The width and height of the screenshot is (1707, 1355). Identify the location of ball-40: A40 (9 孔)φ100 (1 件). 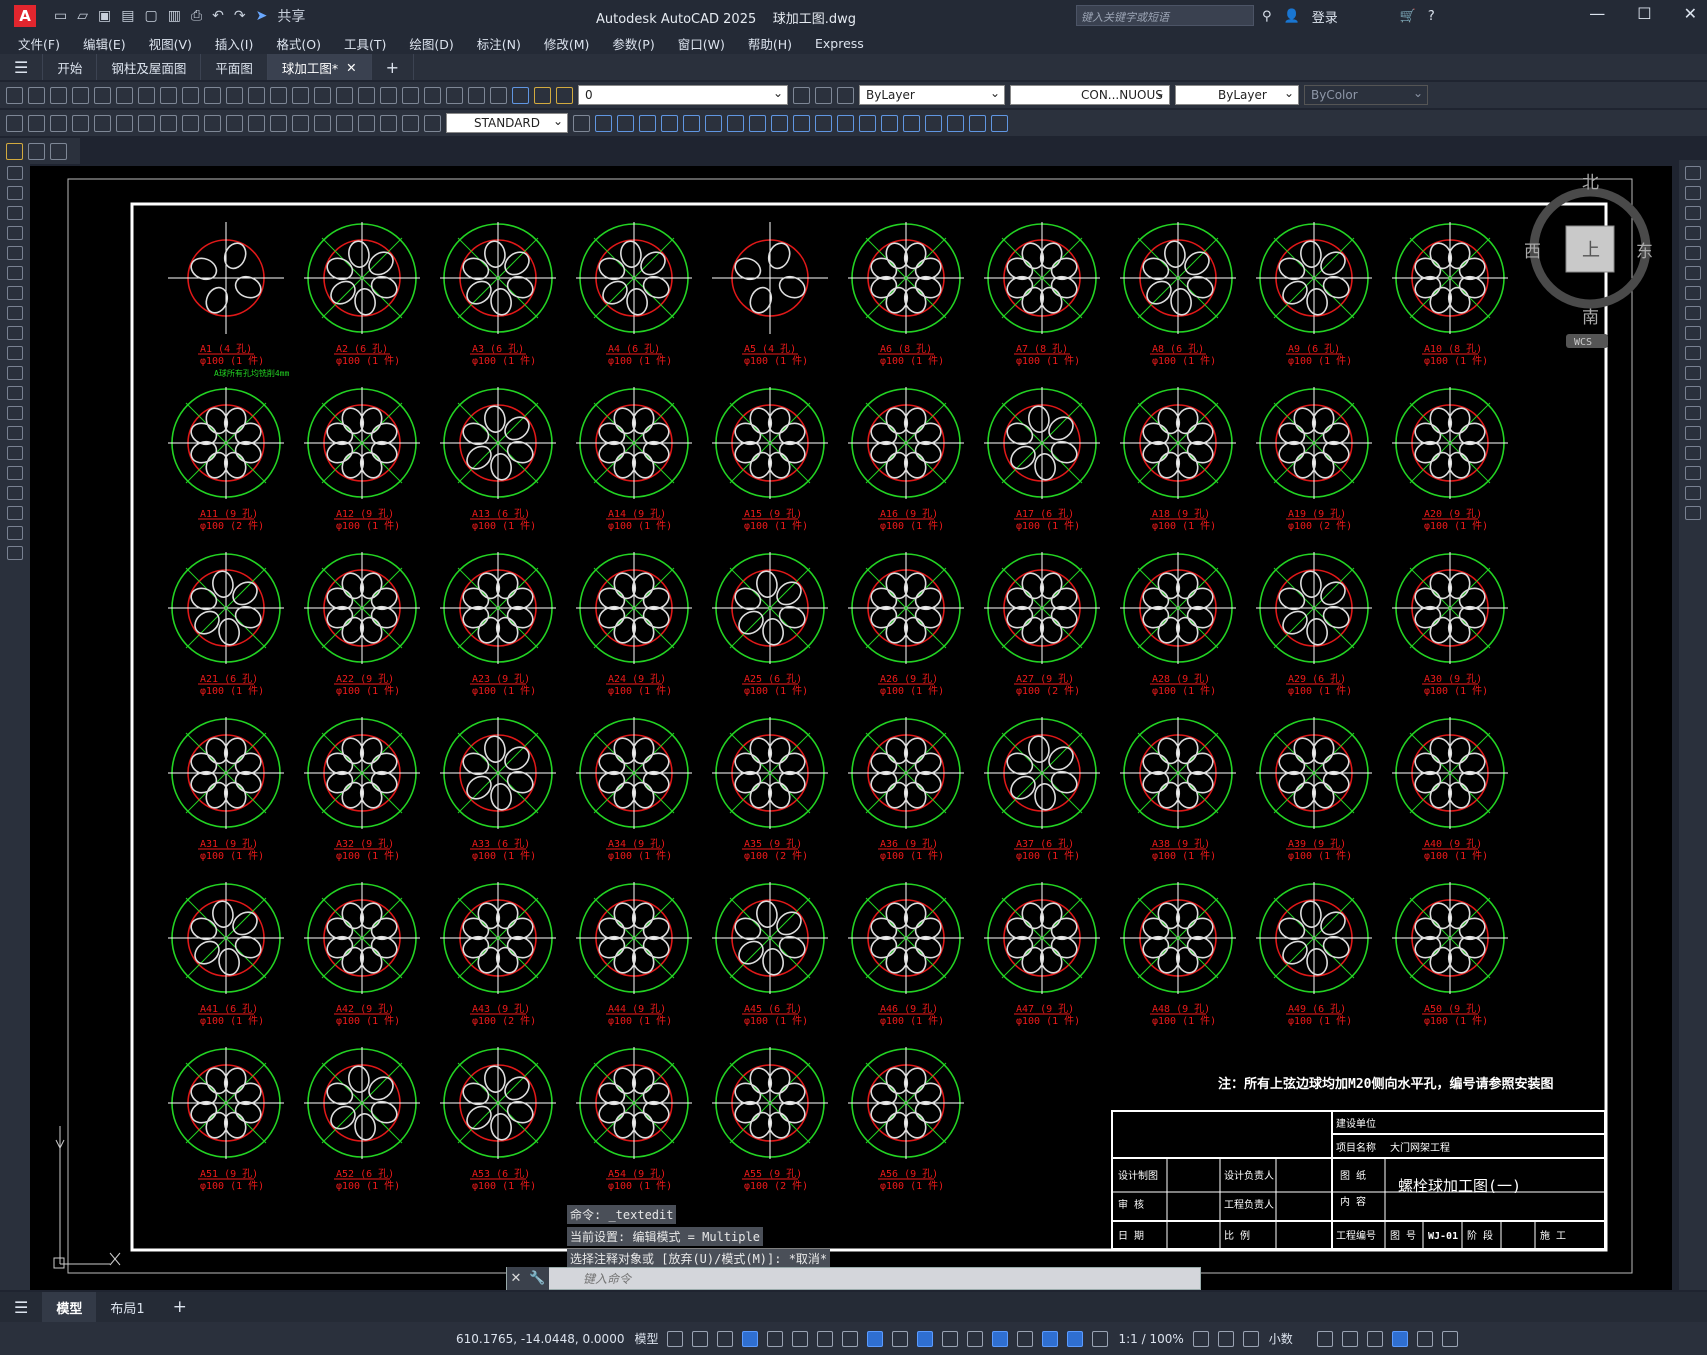
(1450, 789).